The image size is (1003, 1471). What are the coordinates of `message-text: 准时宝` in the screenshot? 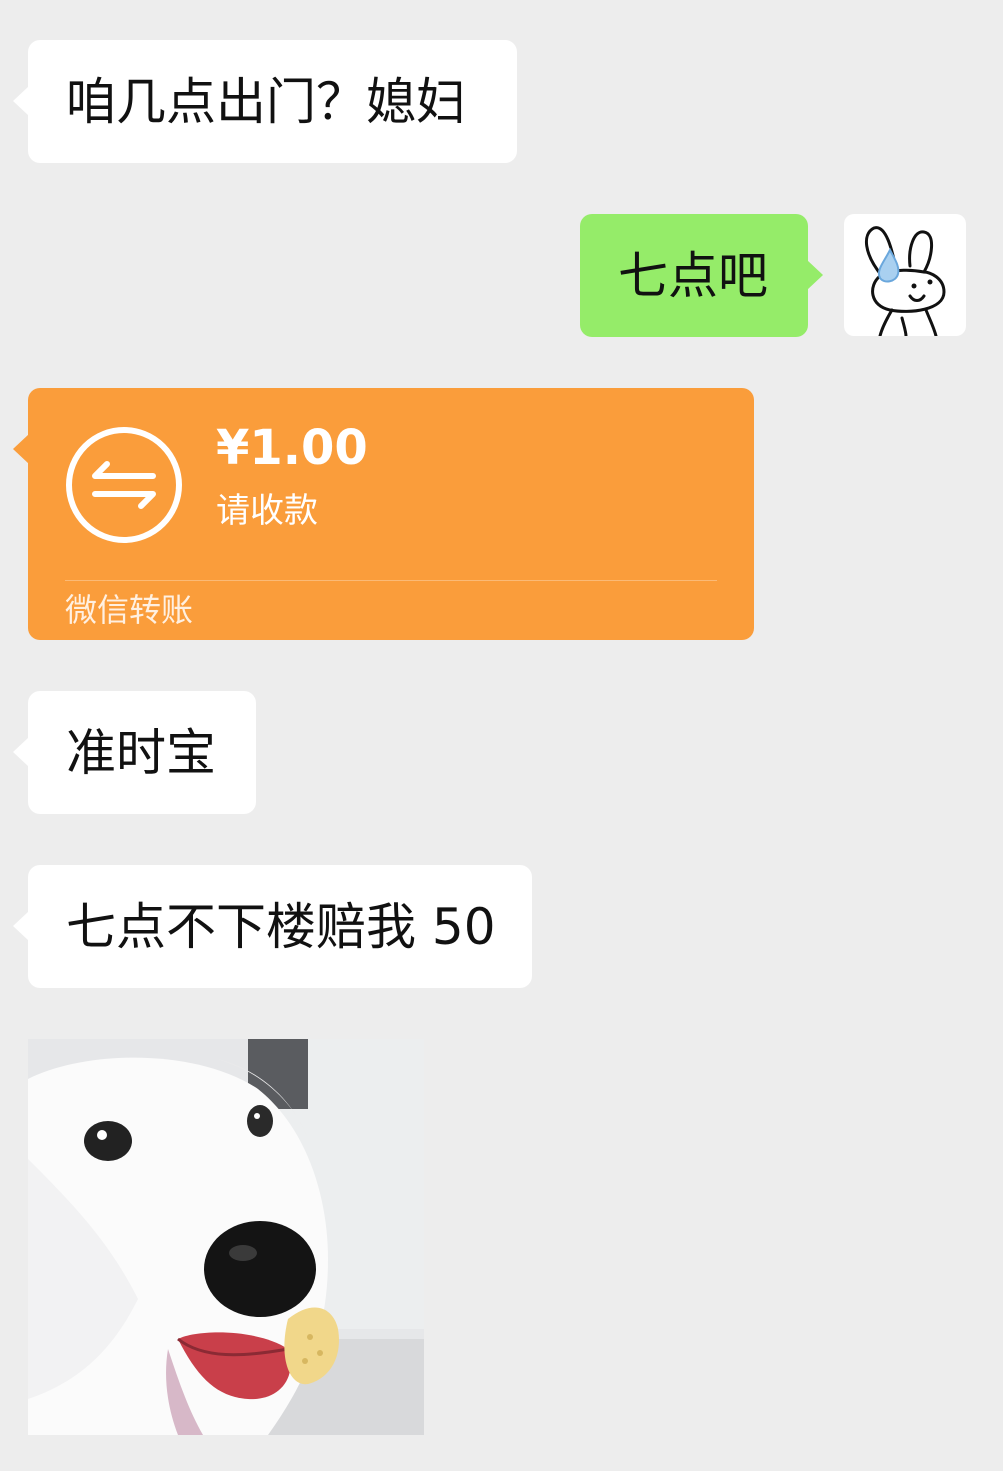 It's located at (141, 752).